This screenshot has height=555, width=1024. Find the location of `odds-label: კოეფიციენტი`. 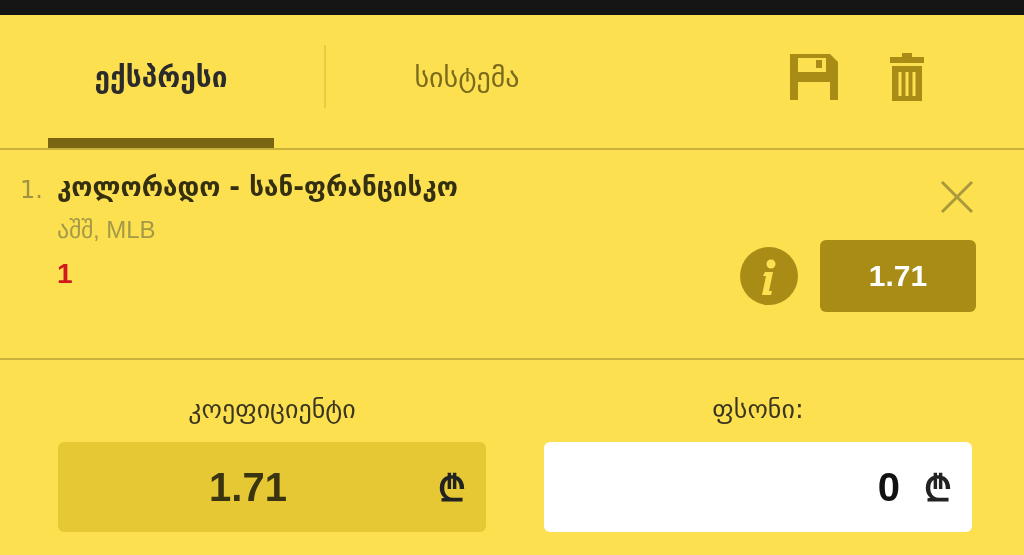

odds-label: კოეფიციენტი is located at coordinates (272, 409).